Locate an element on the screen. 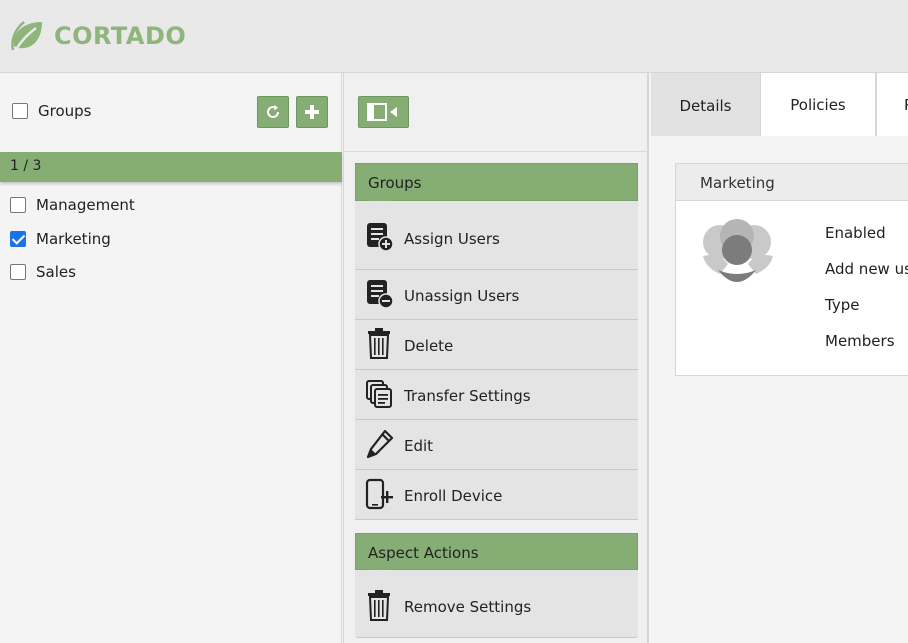 Image resolution: width=908 pixels, height=643 pixels. edit-action: Edit is located at coordinates (496, 445).